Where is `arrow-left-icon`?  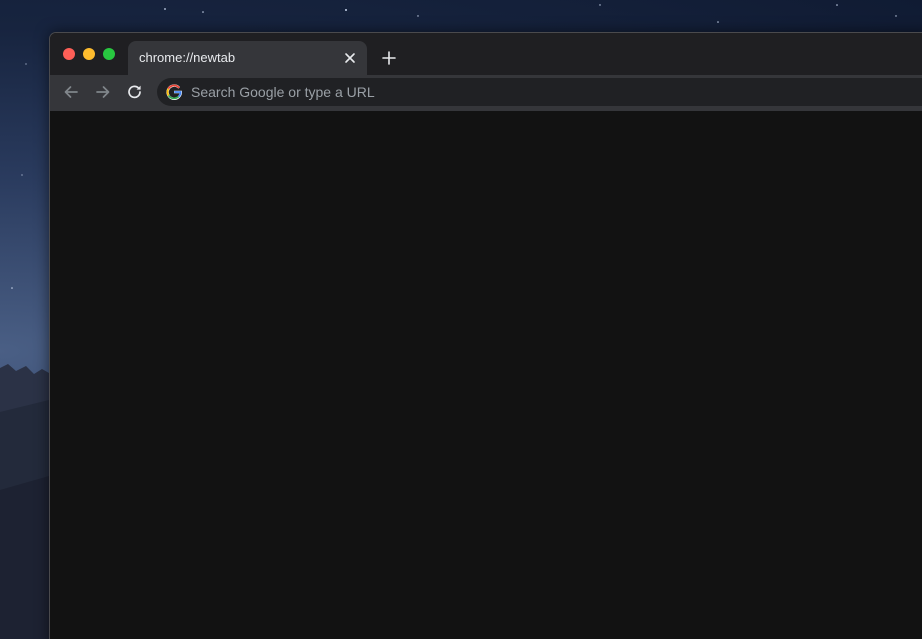
arrow-left-icon is located at coordinates (71, 92).